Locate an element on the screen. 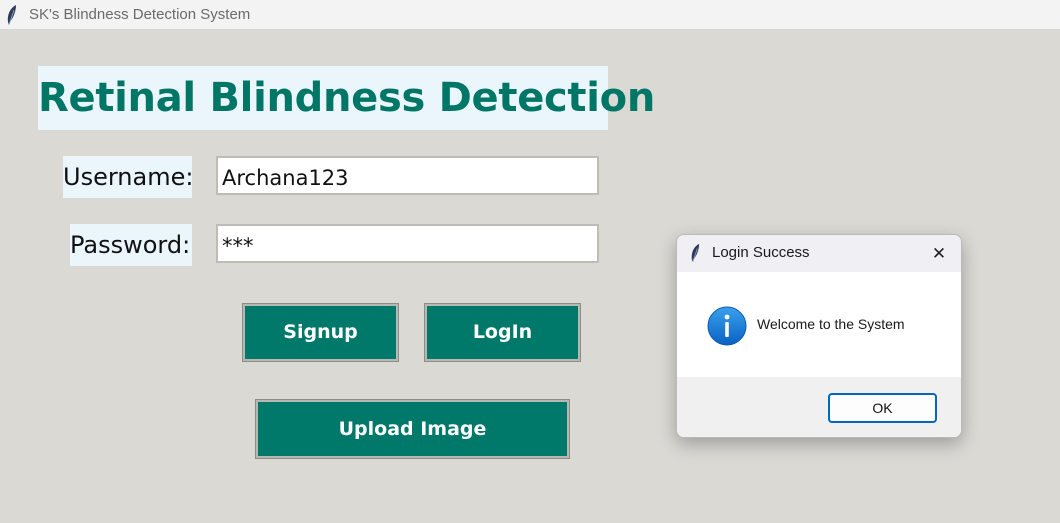 The height and width of the screenshot is (523, 1060). password-label: Password: is located at coordinates (131, 245).